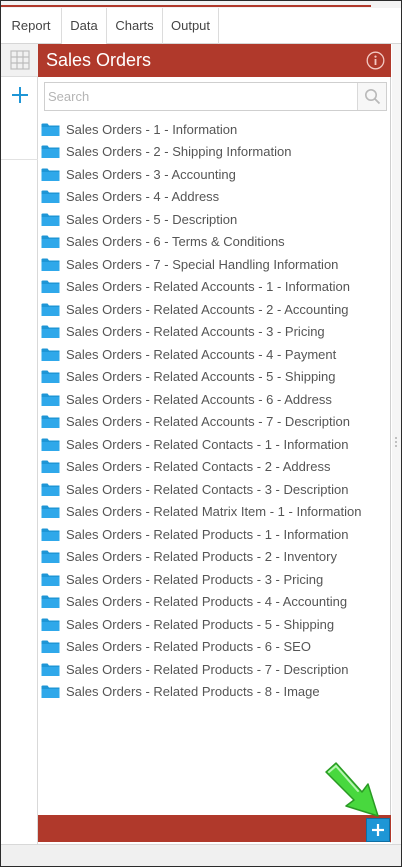 The image size is (402, 867). I want to click on arrow-pointer-icon, so click(352, 789).